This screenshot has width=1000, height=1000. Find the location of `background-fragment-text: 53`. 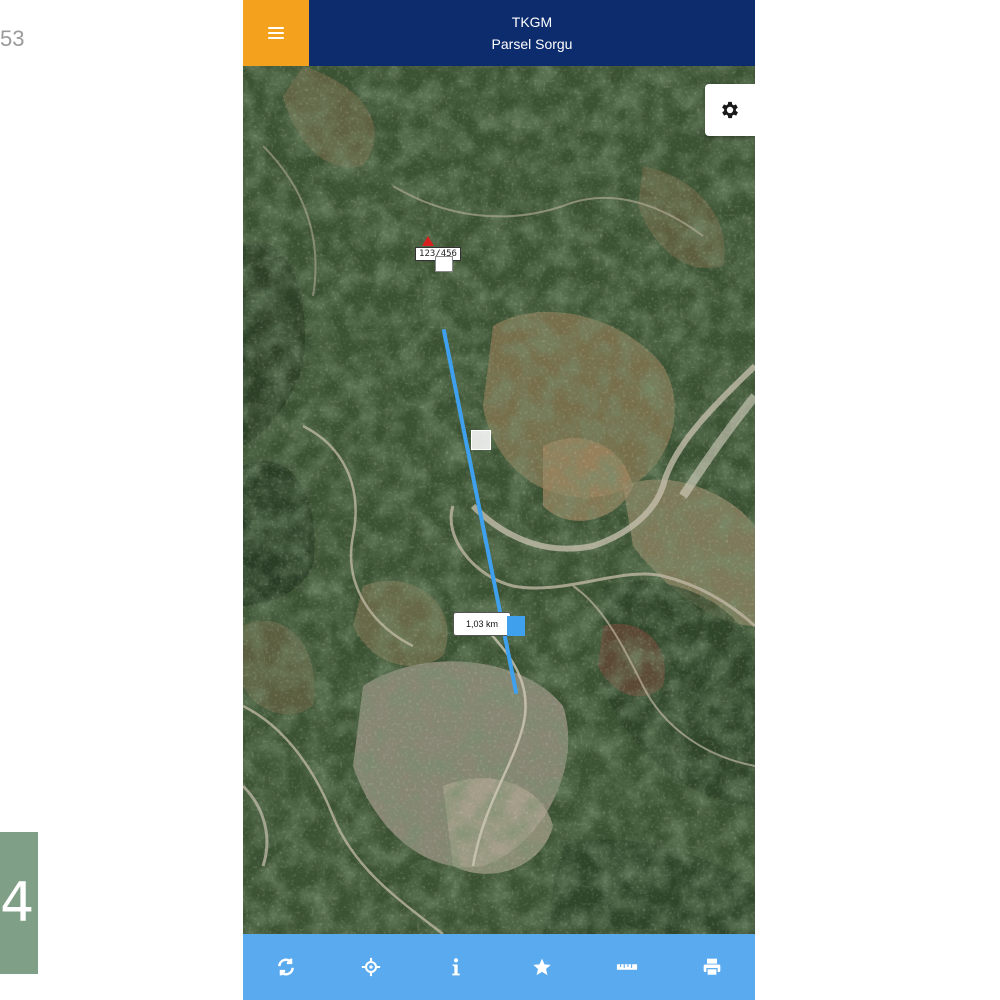

background-fragment-text: 53 is located at coordinates (12, 38).